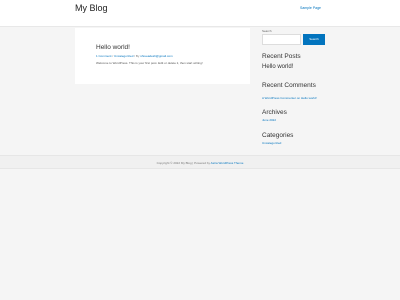 The image size is (400, 300). What do you see at coordinates (104, 56) in the screenshot?
I see `post-comments-link: 1 Comment` at bounding box center [104, 56].